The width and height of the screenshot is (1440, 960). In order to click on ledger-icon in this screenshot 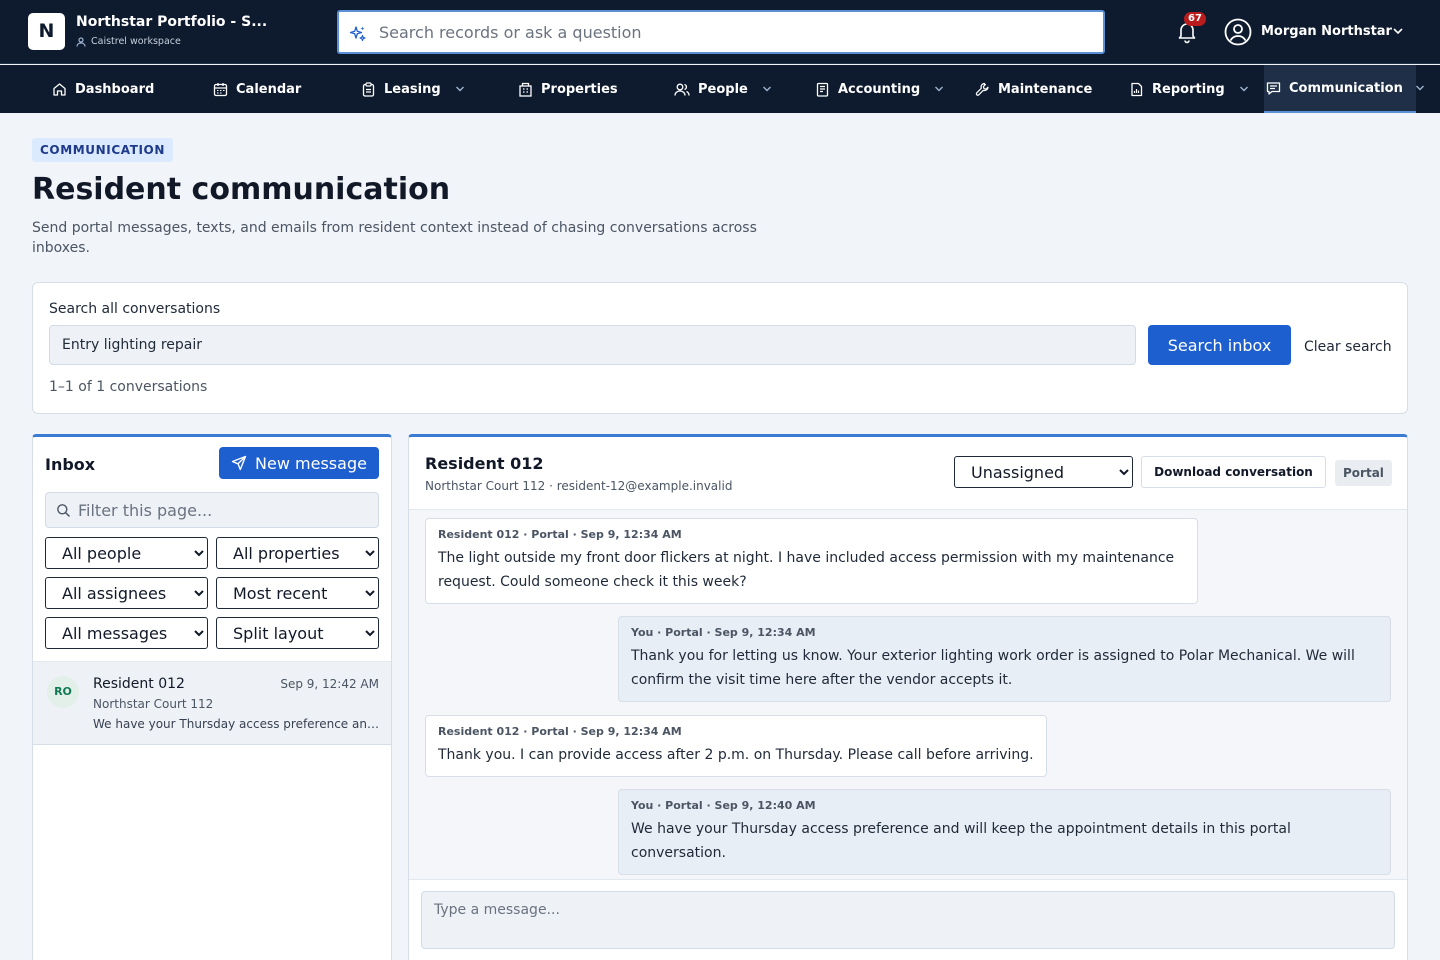, I will do `click(822, 89)`.